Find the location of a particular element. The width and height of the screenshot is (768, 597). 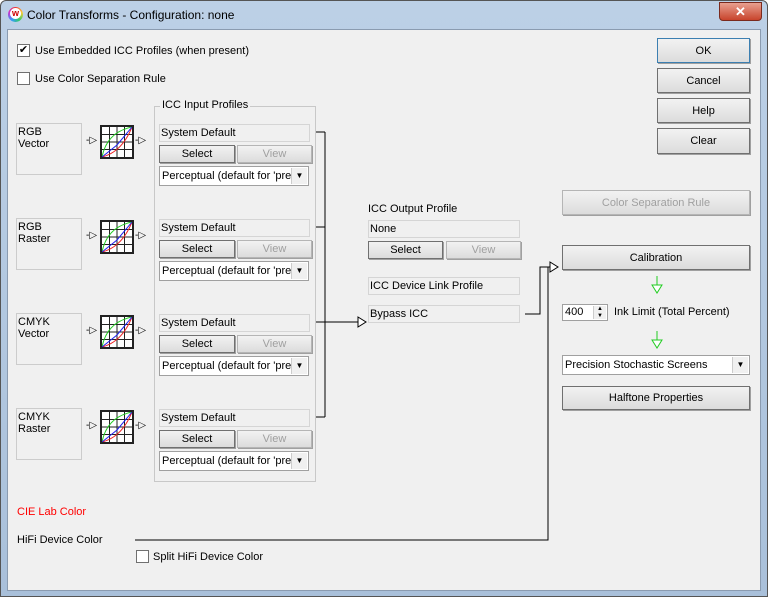

icc-output-profile-field: None is located at coordinates (444, 229).